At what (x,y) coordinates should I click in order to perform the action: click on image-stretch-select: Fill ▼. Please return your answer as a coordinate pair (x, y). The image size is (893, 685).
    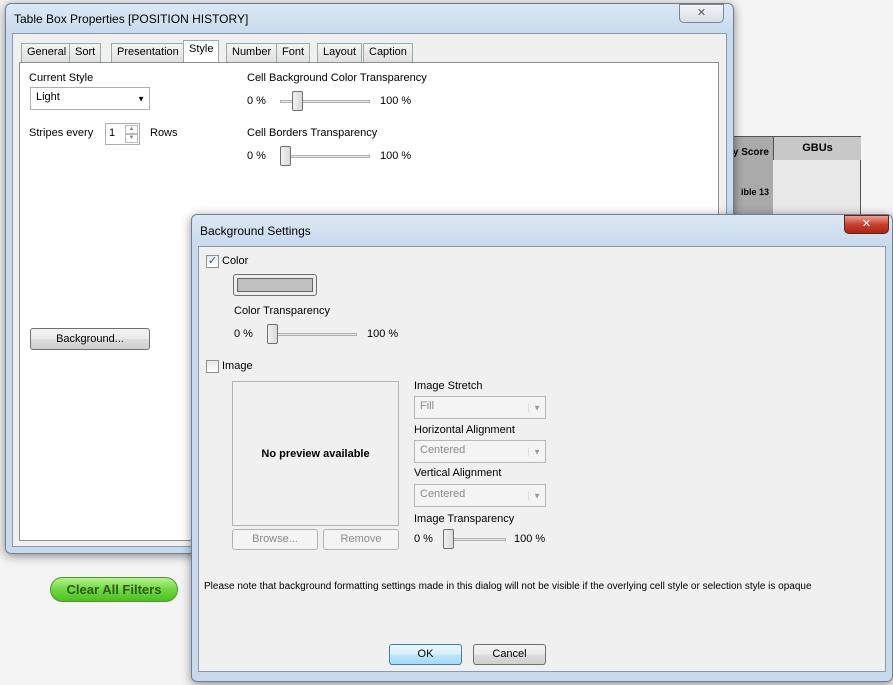
    Looking at the image, I should click on (480, 407).